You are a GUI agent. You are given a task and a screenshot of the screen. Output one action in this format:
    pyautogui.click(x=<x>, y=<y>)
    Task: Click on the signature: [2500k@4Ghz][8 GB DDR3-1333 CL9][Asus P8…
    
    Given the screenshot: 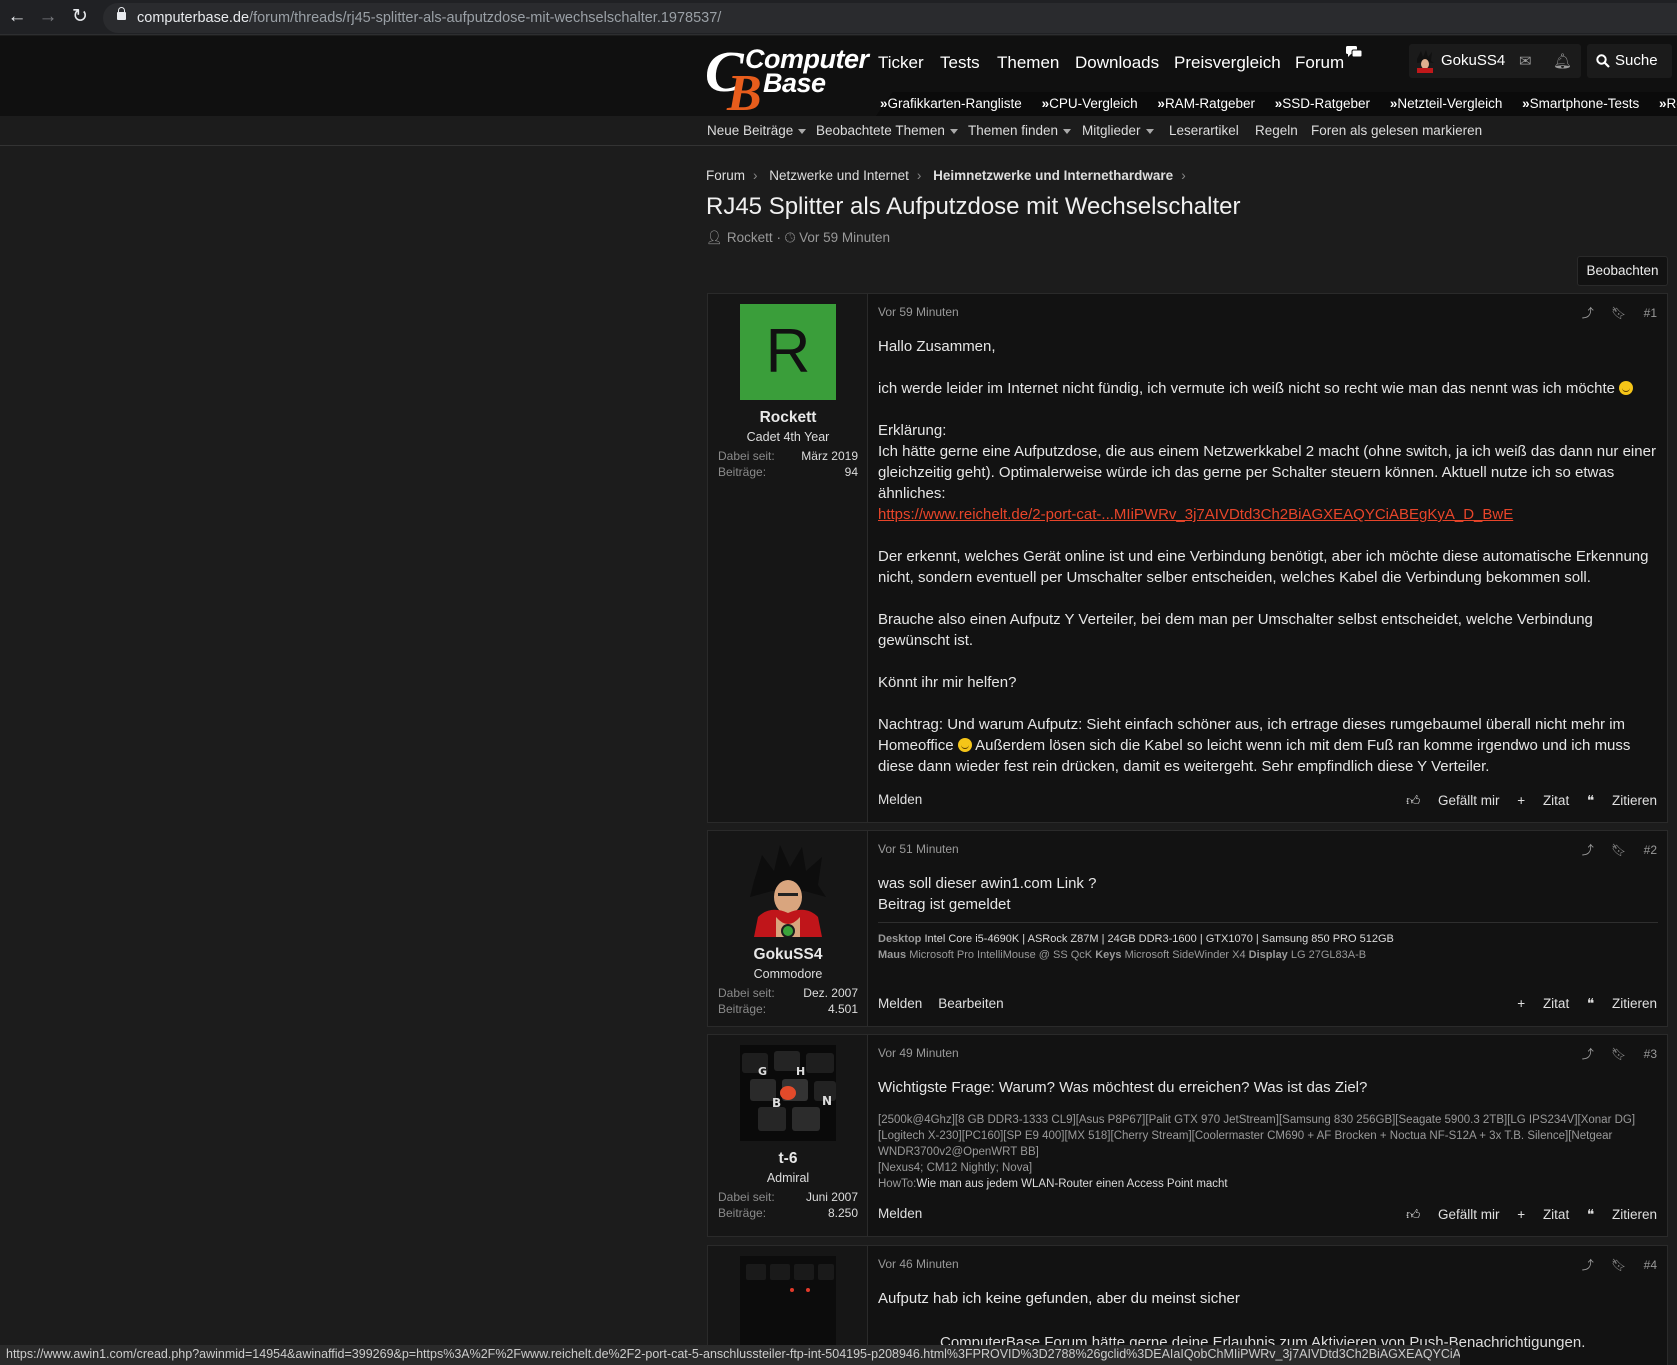 What is the action you would take?
    pyautogui.click(x=1257, y=1152)
    